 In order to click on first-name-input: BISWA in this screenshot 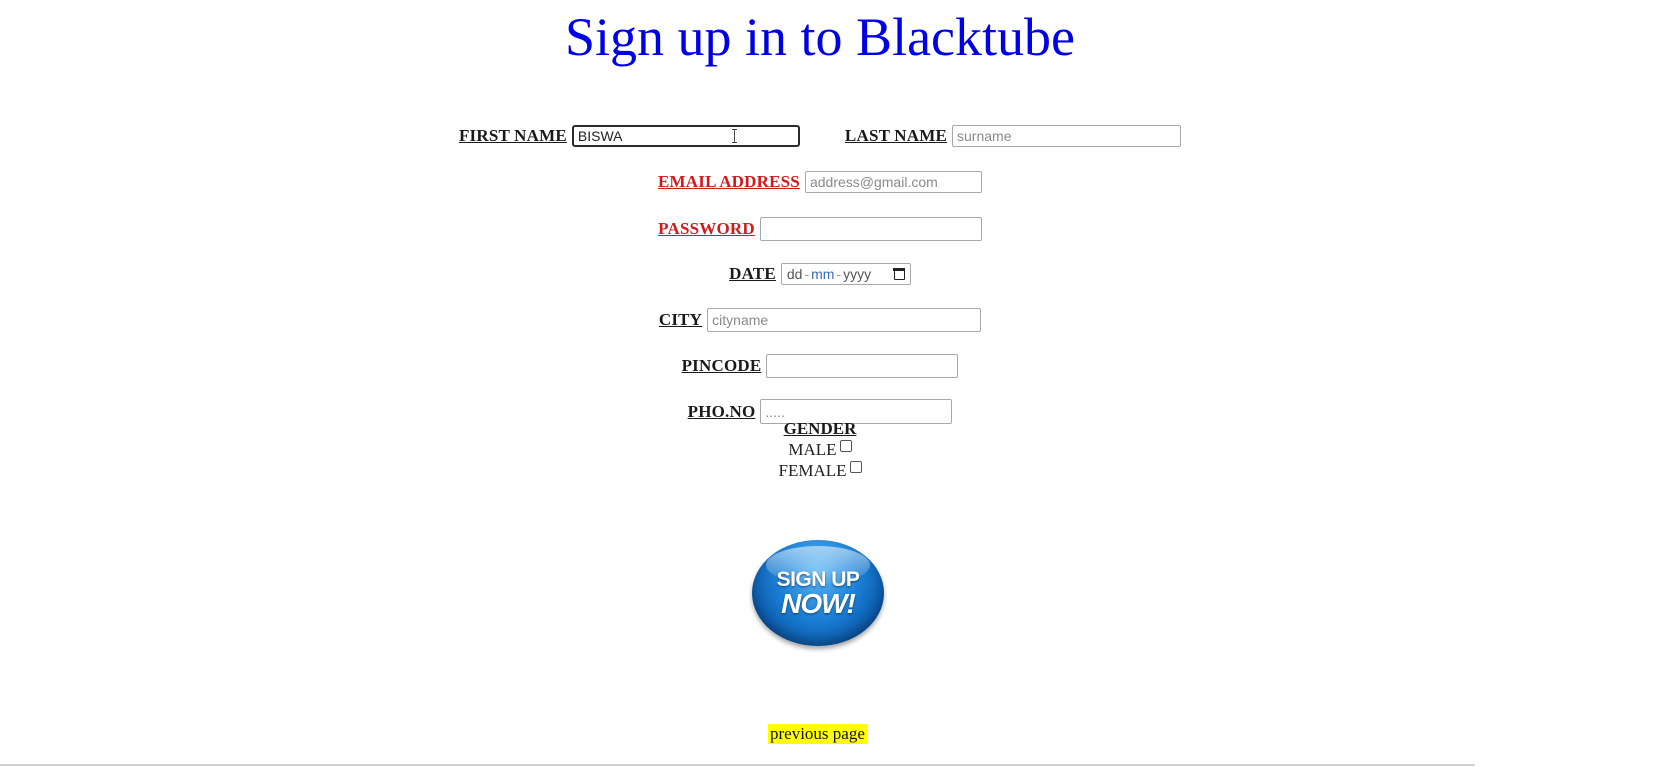, I will do `click(685, 136)`.